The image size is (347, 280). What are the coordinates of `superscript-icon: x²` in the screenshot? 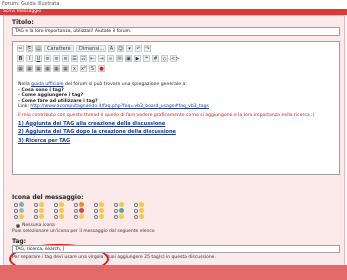 It's located at (83, 68).